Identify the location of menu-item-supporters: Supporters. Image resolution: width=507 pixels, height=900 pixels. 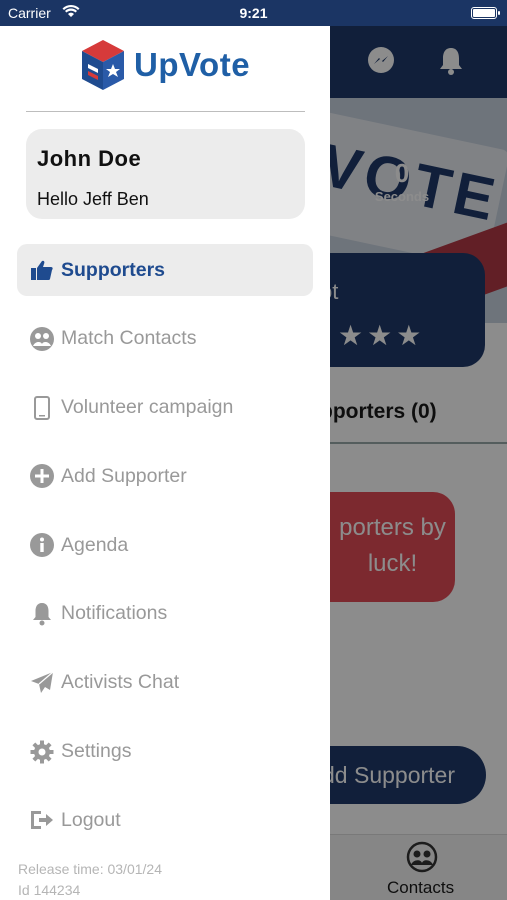
(165, 270).